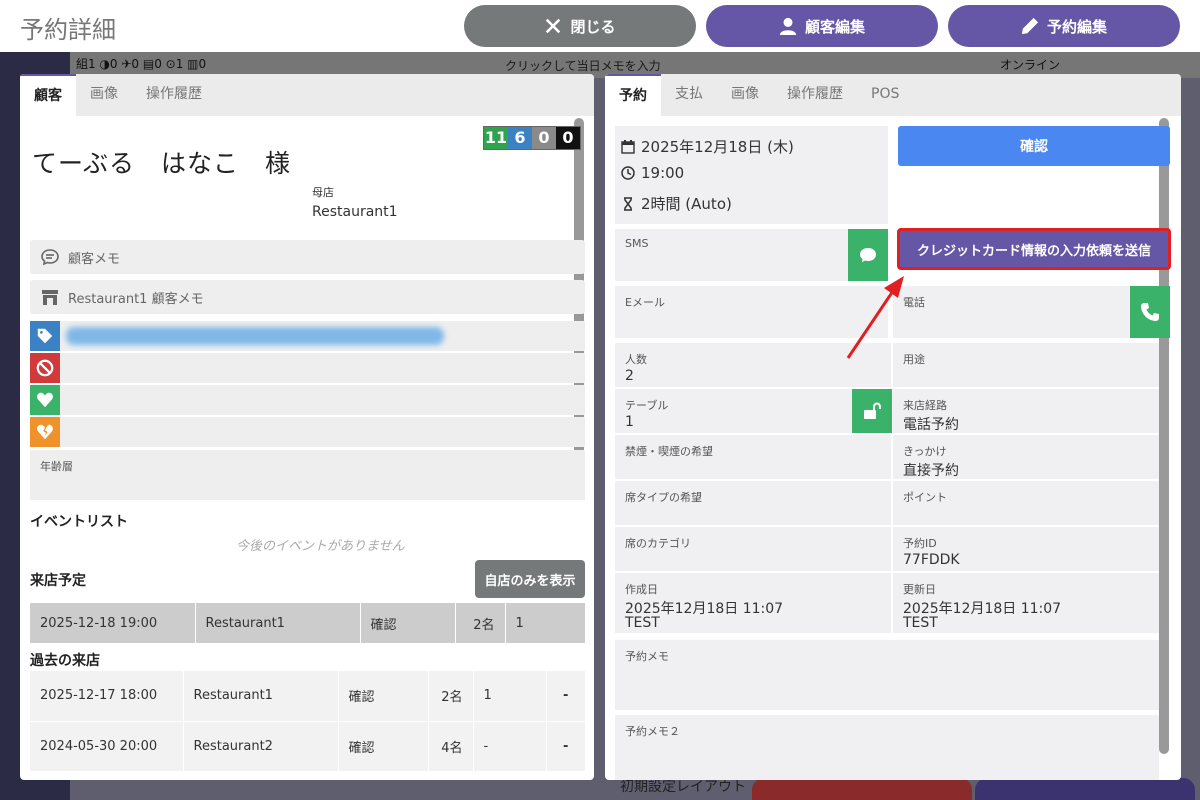 The height and width of the screenshot is (800, 1200). I want to click on reservation-memo2-field: 予約メモ２, so click(887, 747).